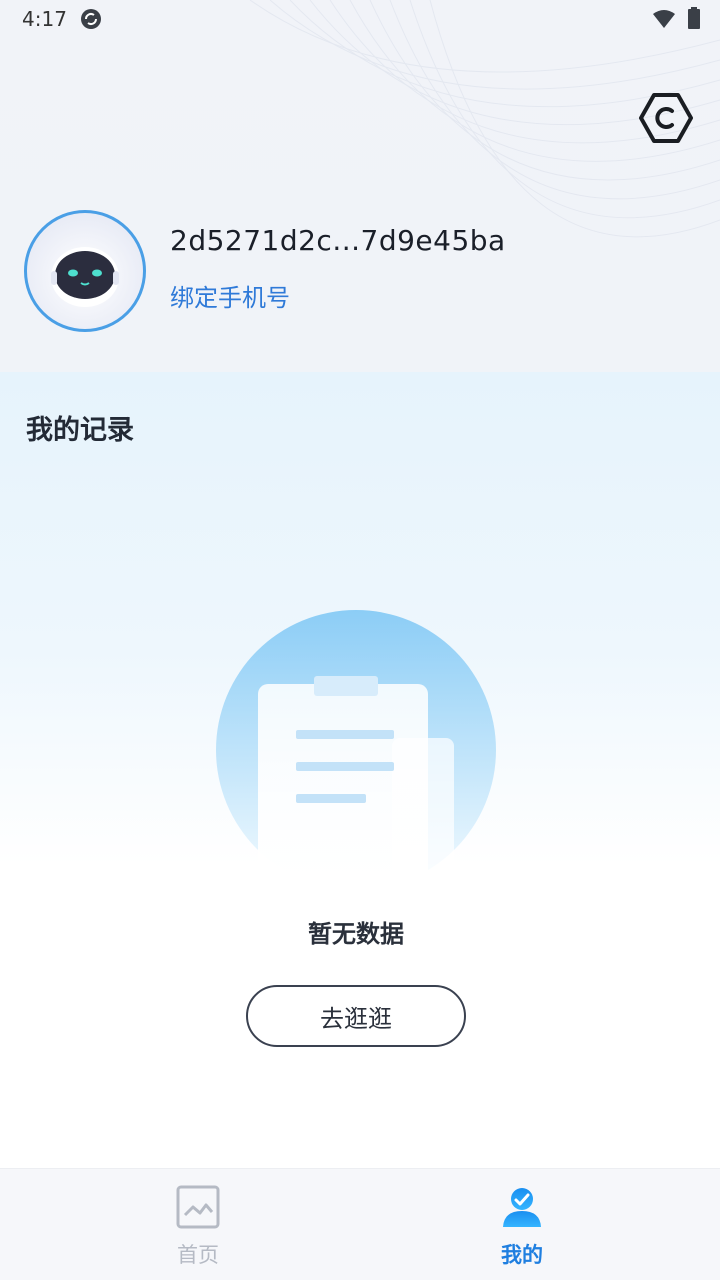 This screenshot has width=720, height=1280. I want to click on nav-item-mine: 我的, so click(522, 1224).